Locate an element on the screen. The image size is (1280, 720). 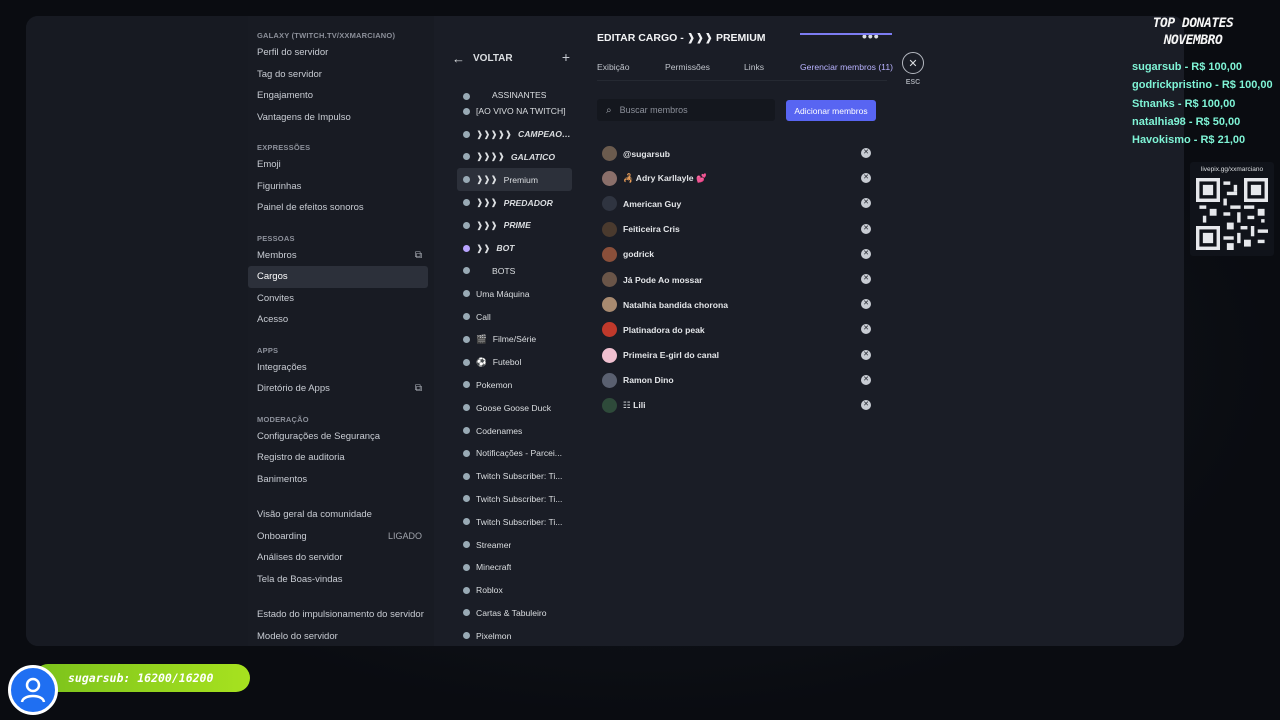
role-item: ❱❱❱ Premium is located at coordinates (514, 180).